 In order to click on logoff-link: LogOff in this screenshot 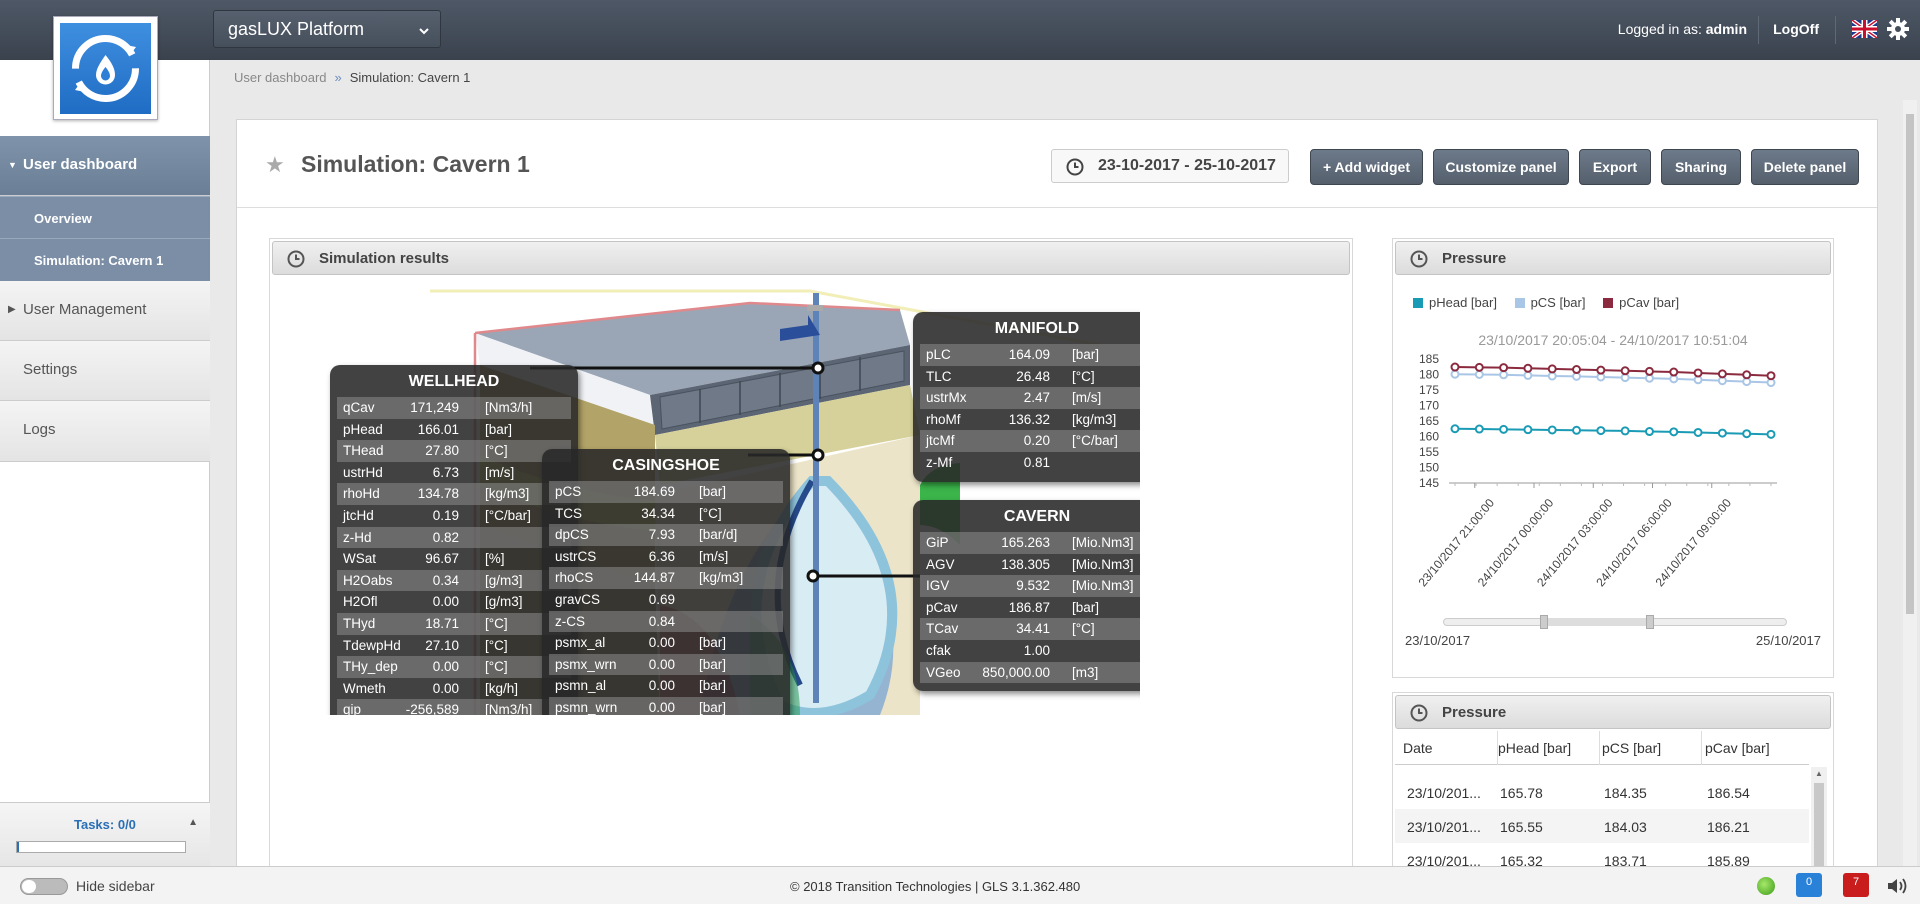, I will do `click(1796, 29)`.